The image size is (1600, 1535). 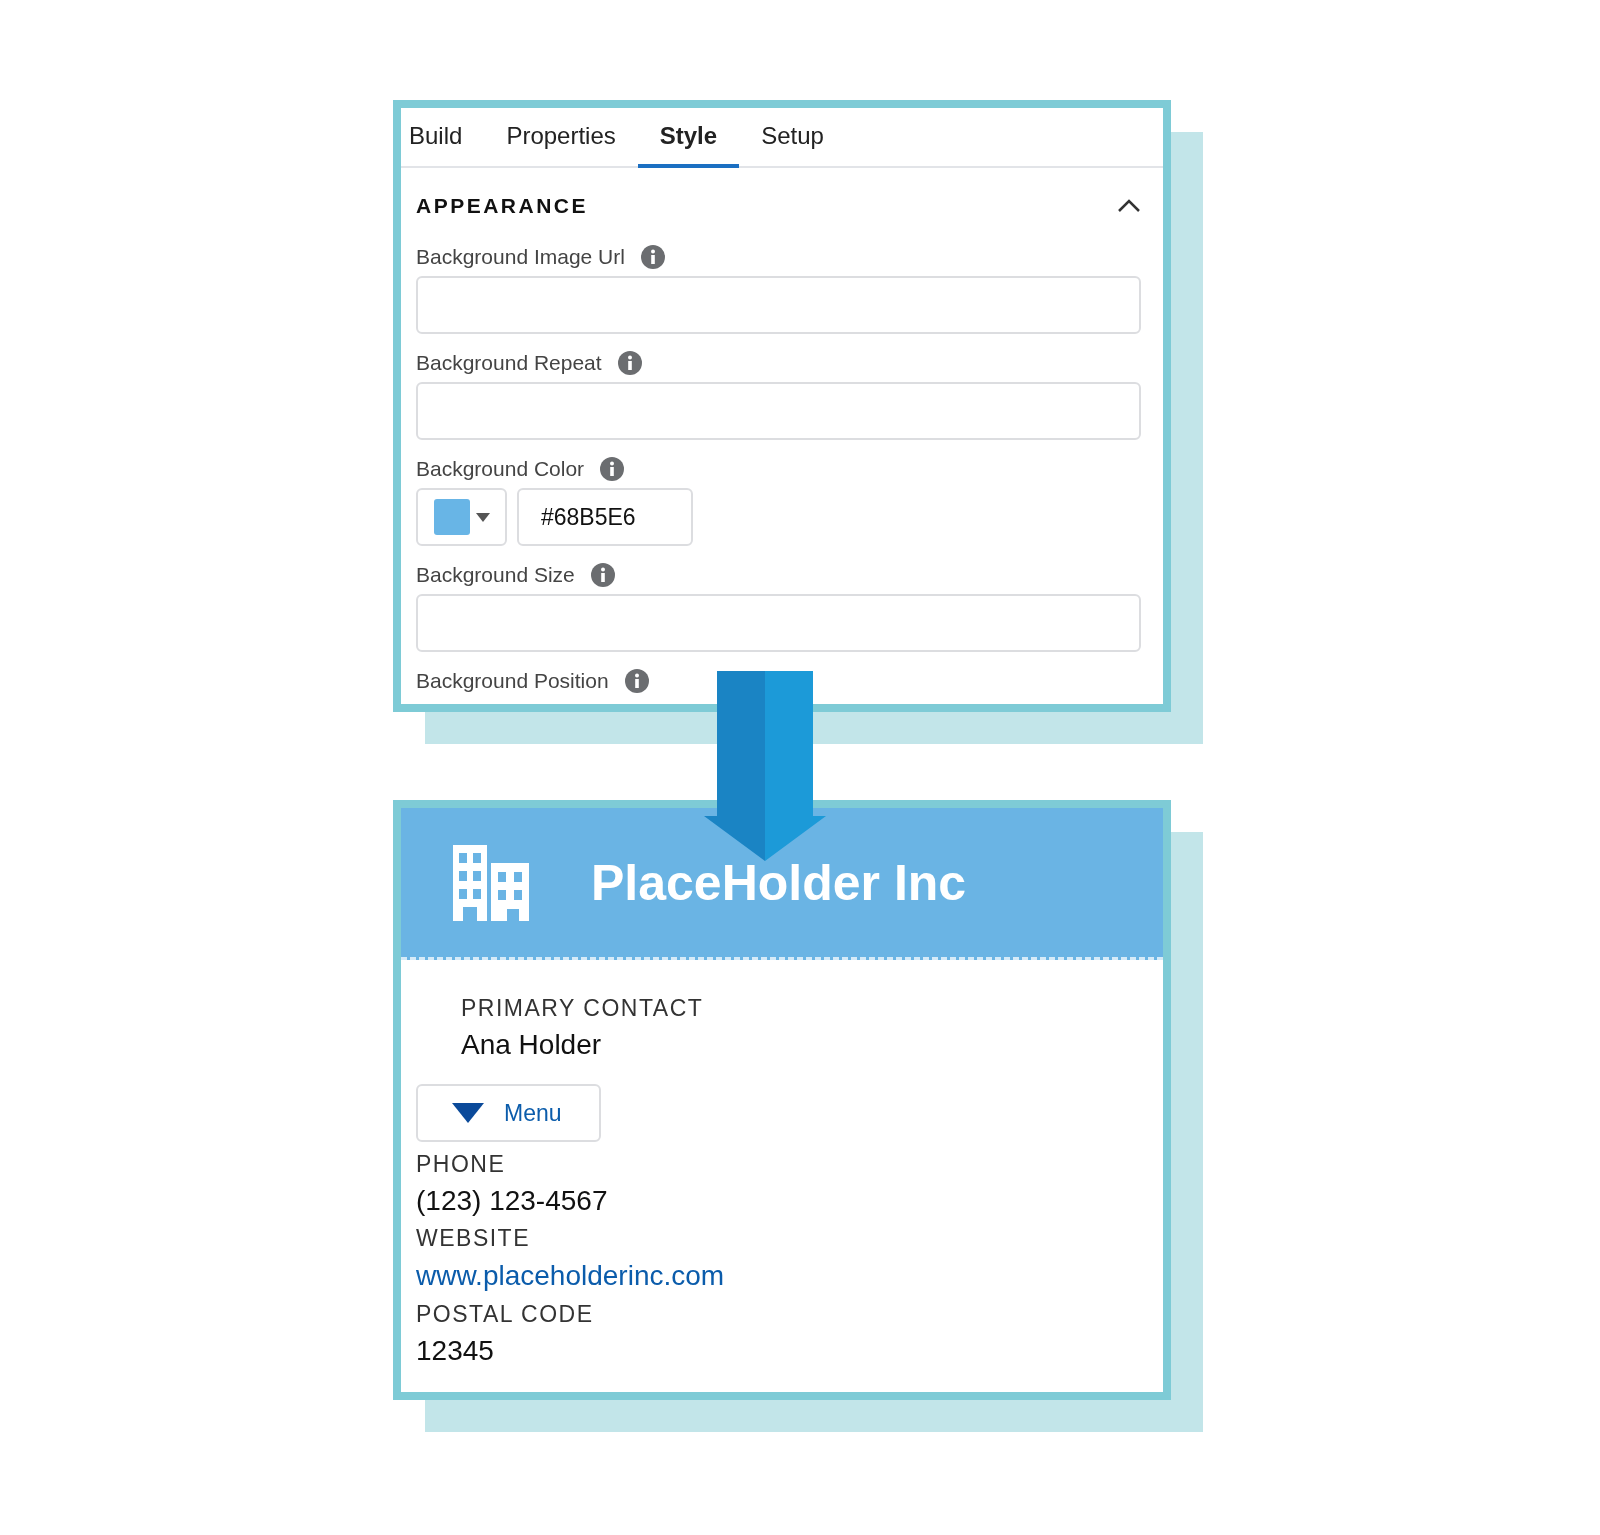 I want to click on field-value: (123) 123-4567, so click(x=512, y=1201).